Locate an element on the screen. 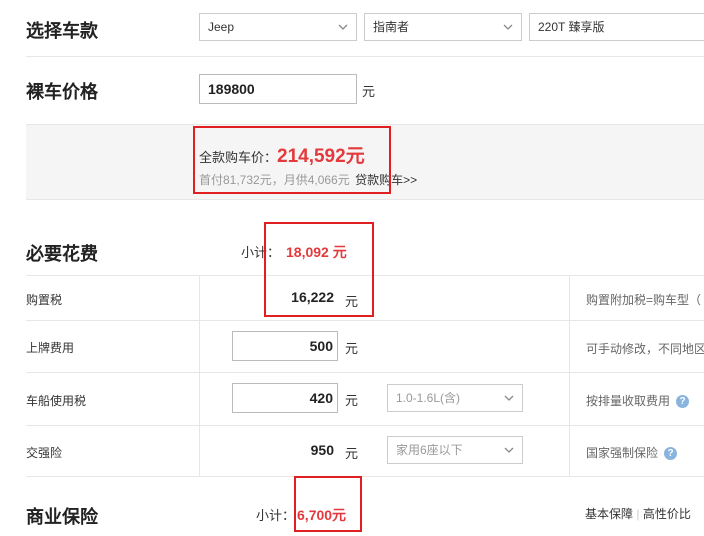 The height and width of the screenshot is (536, 704). compulsory-insurance-note: 国家强制保险? is located at coordinates (632, 452).